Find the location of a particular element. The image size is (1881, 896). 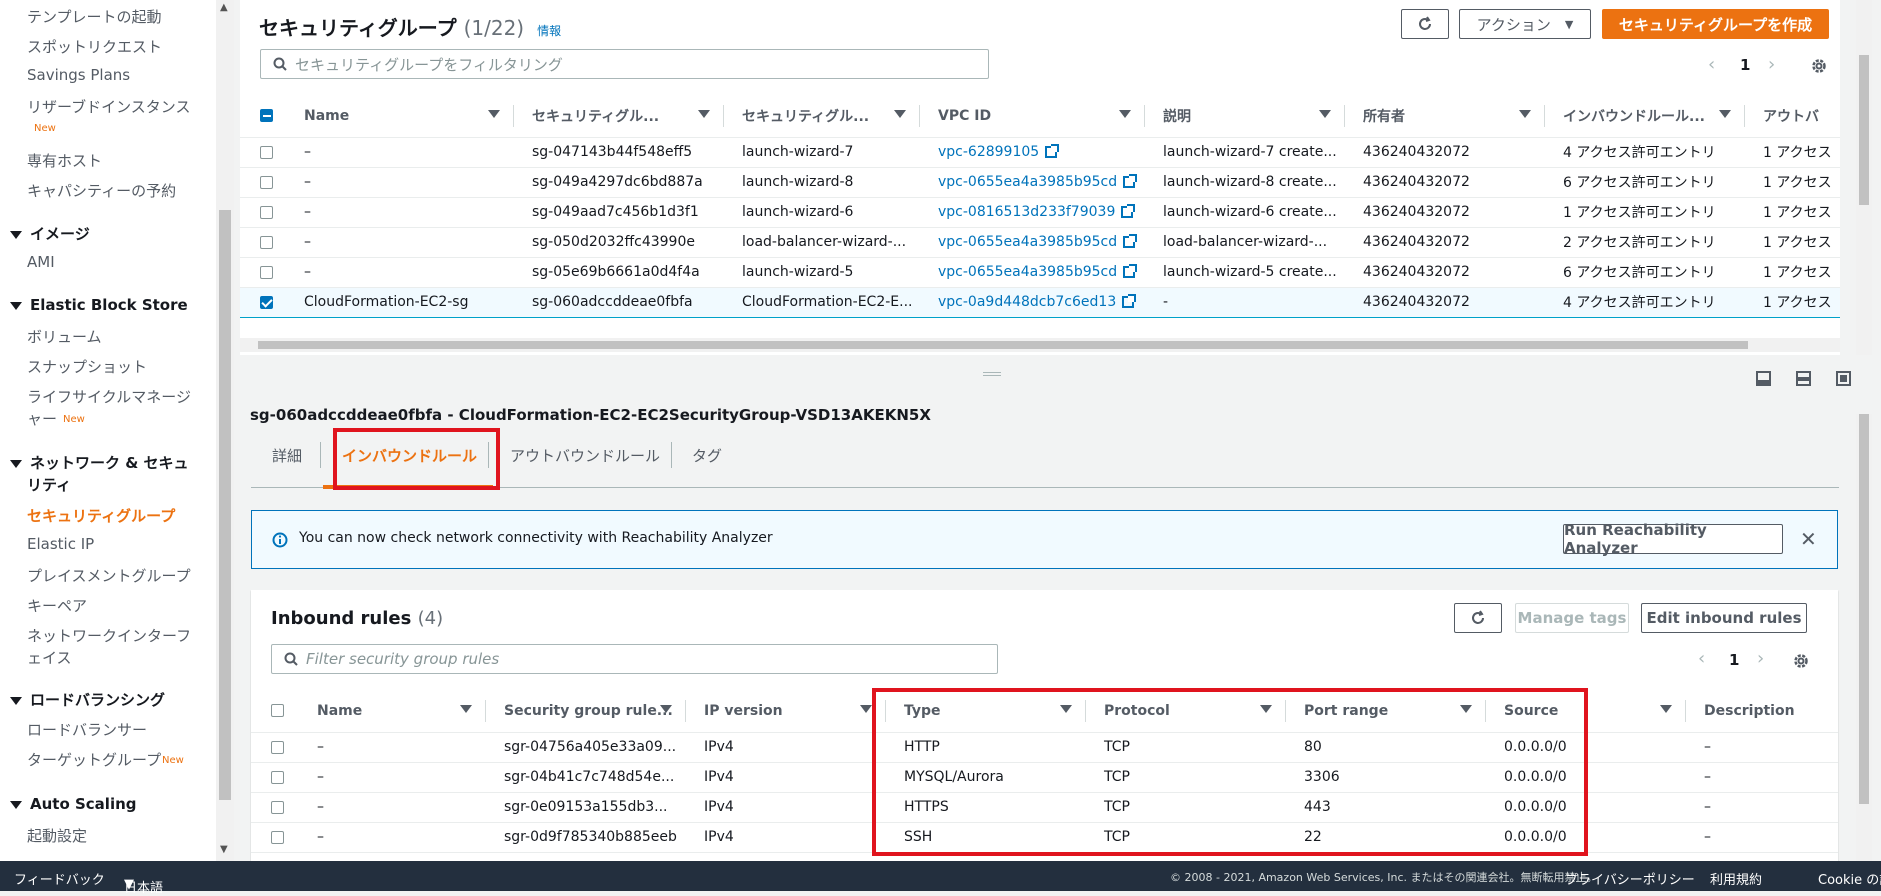

cell-sg-id-link: sg-060adccddeae0fbfa is located at coordinates (619, 302).